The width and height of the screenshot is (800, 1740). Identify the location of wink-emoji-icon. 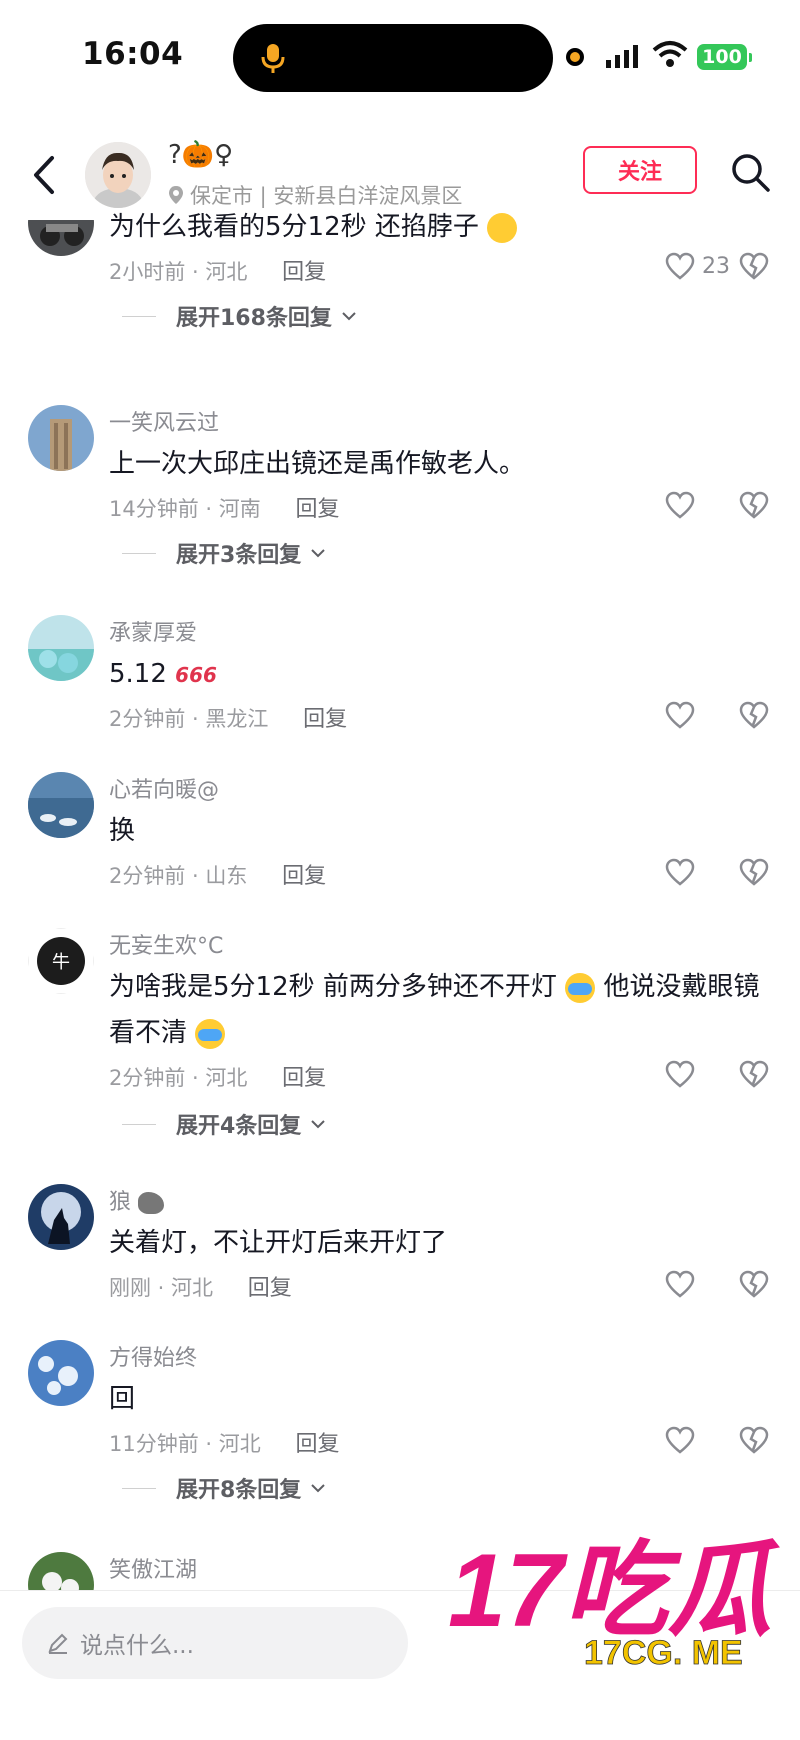
(502, 227).